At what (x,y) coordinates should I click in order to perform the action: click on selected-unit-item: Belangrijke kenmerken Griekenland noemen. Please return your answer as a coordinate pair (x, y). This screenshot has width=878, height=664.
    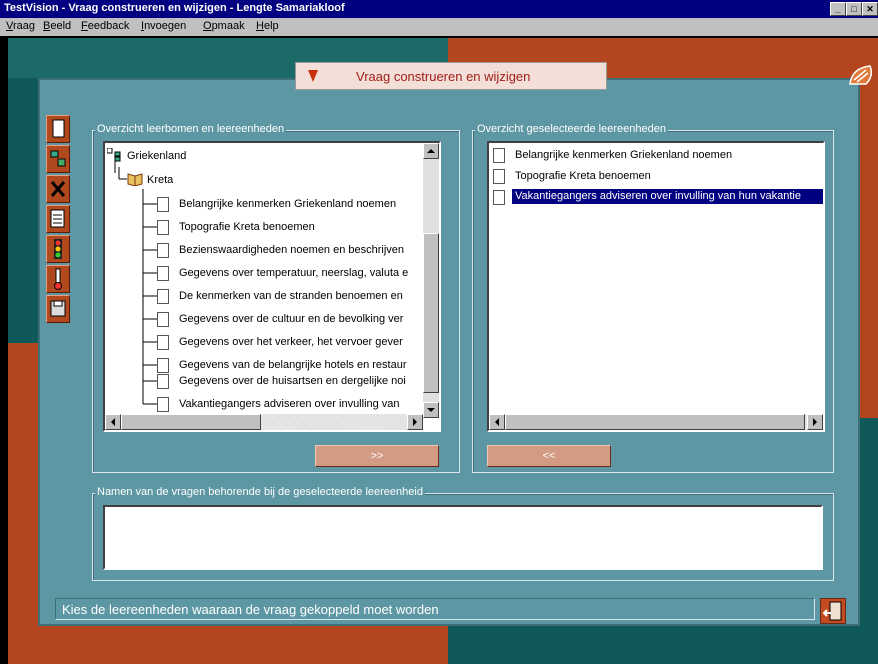
    Looking at the image, I should click on (623, 155).